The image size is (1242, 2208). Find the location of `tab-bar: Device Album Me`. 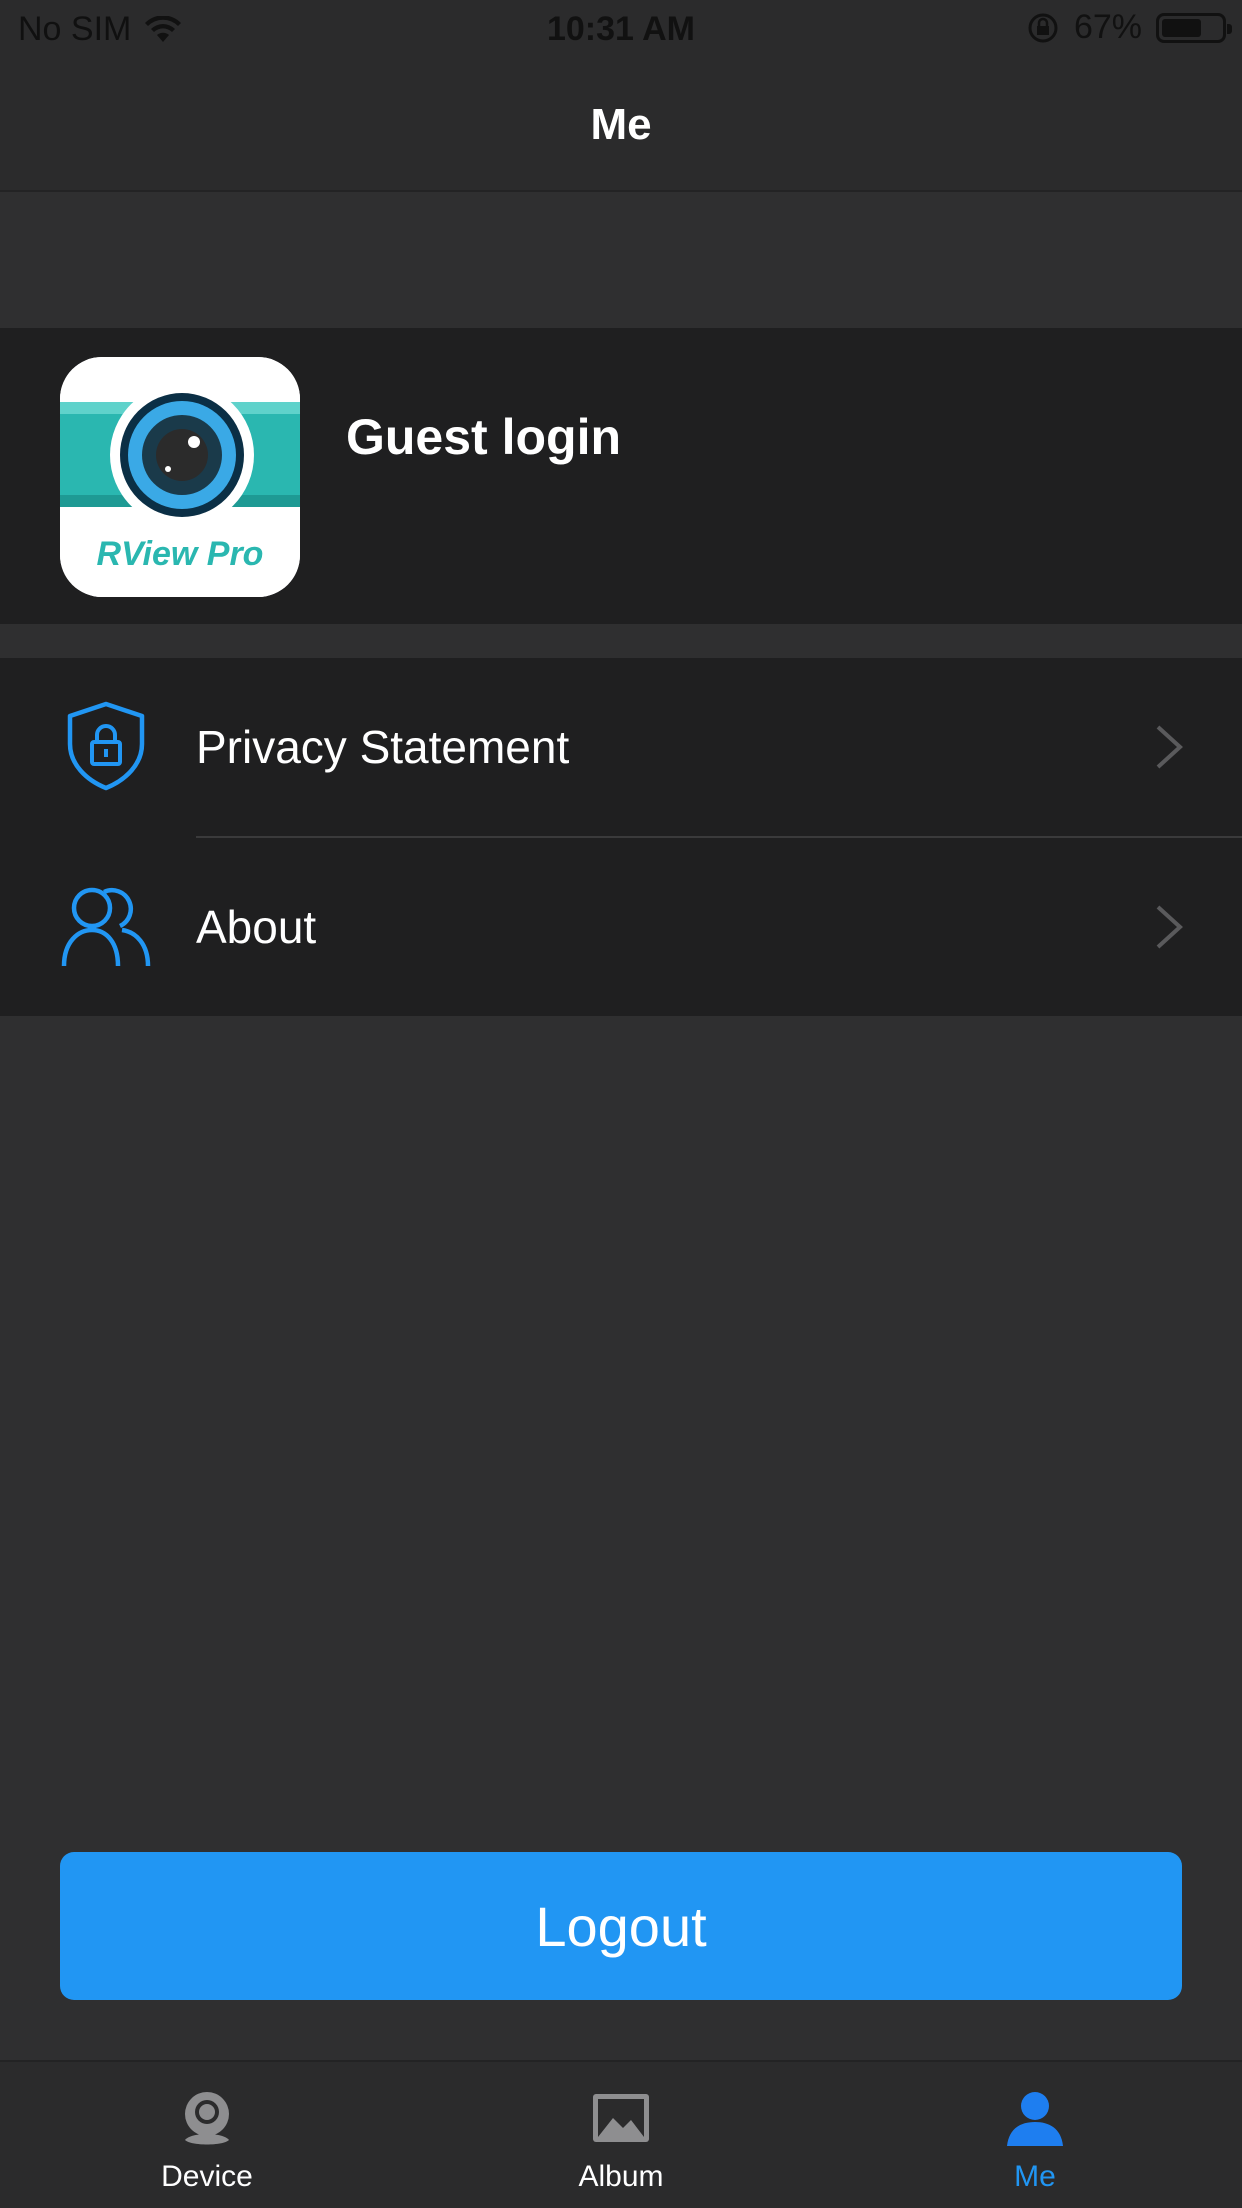

tab-bar: Device Album Me is located at coordinates (621, 2134).